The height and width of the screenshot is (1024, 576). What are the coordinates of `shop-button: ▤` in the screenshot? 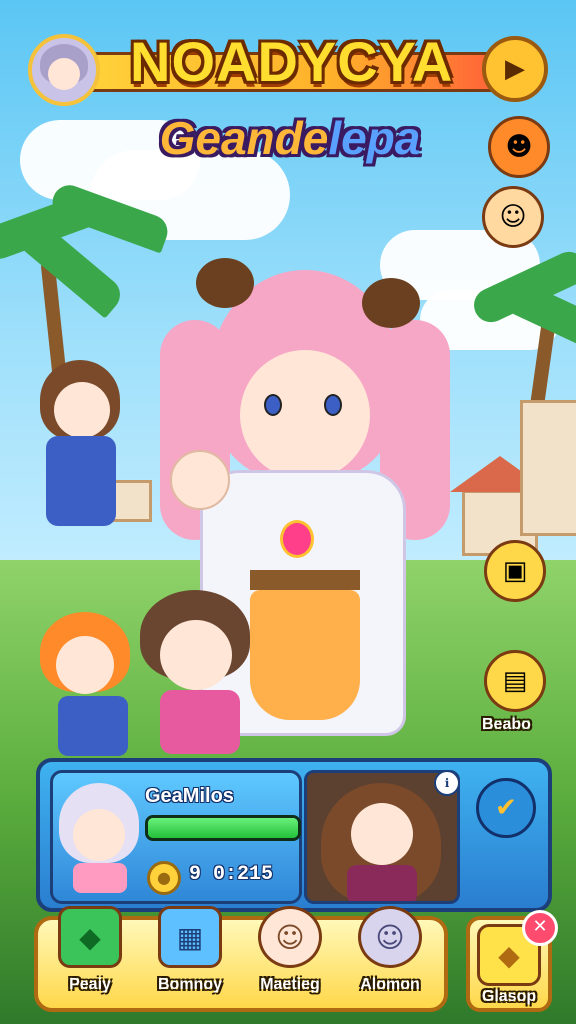 It's located at (515, 681).